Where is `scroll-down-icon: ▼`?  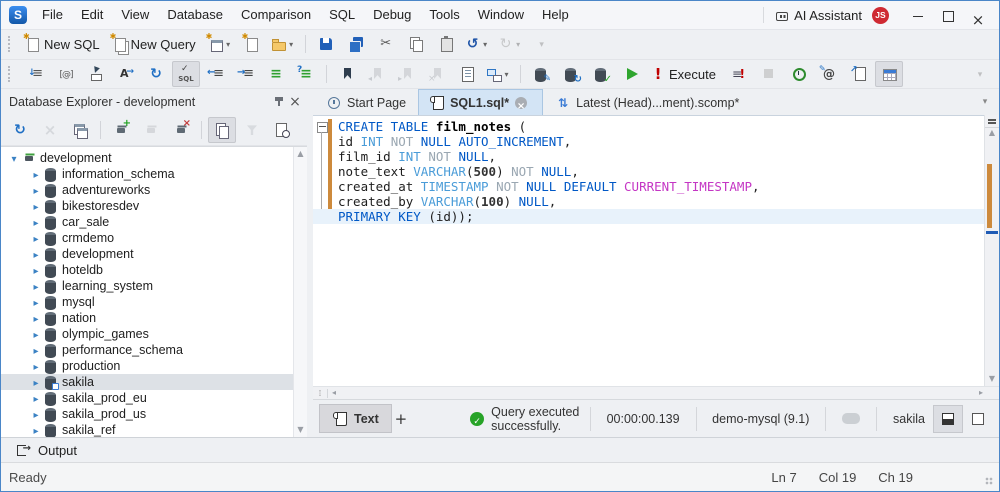 scroll-down-icon: ▼ is located at coordinates (300, 430).